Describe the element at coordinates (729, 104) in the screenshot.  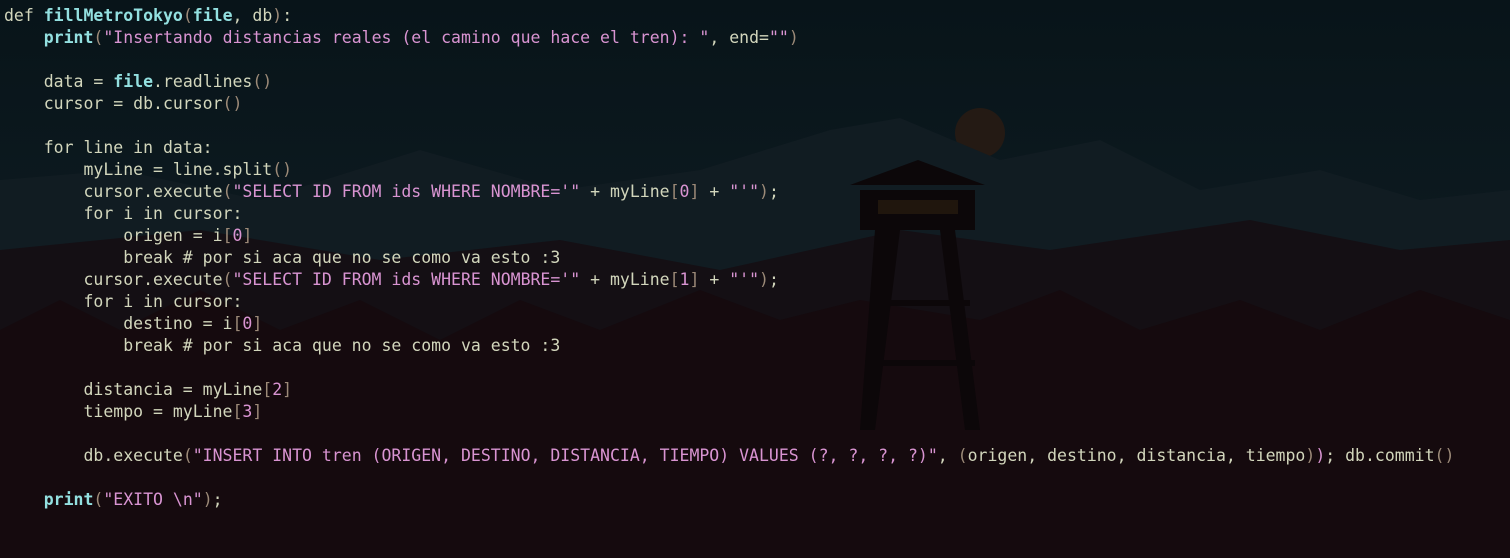
I see `code-line: cursor = db.cursor()` at that location.